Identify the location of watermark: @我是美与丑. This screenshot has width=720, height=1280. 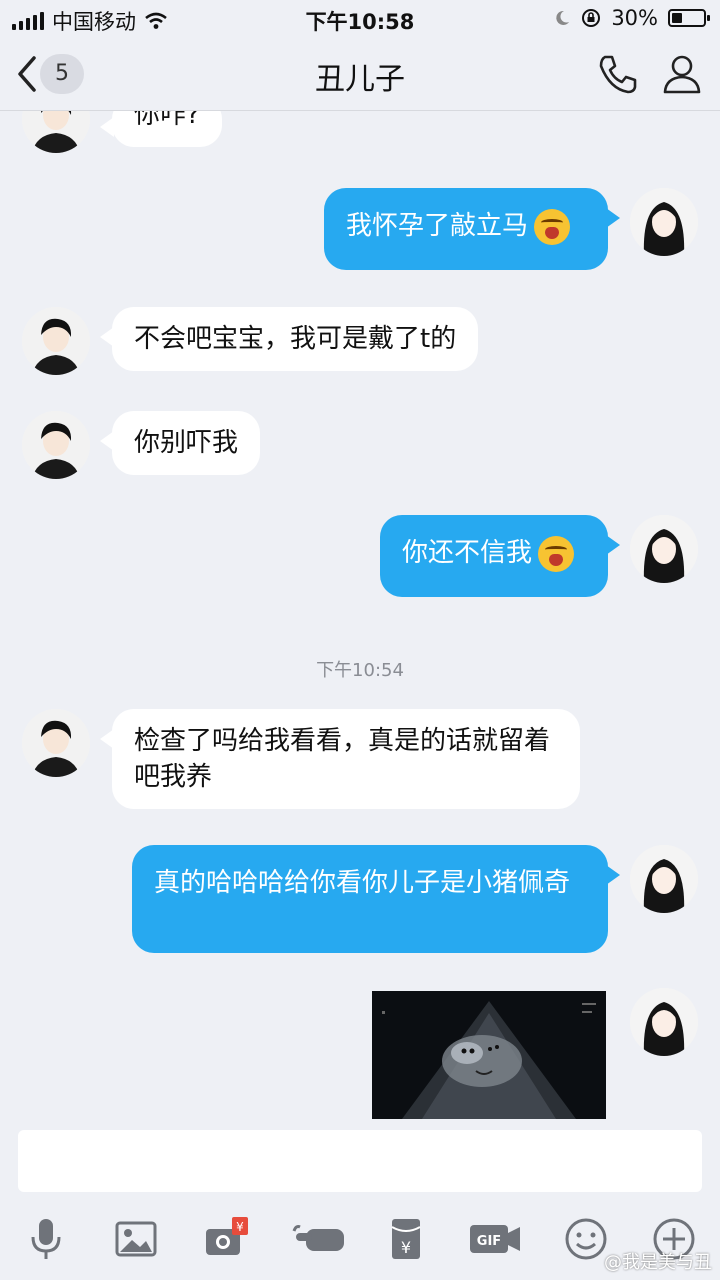
(658, 1262).